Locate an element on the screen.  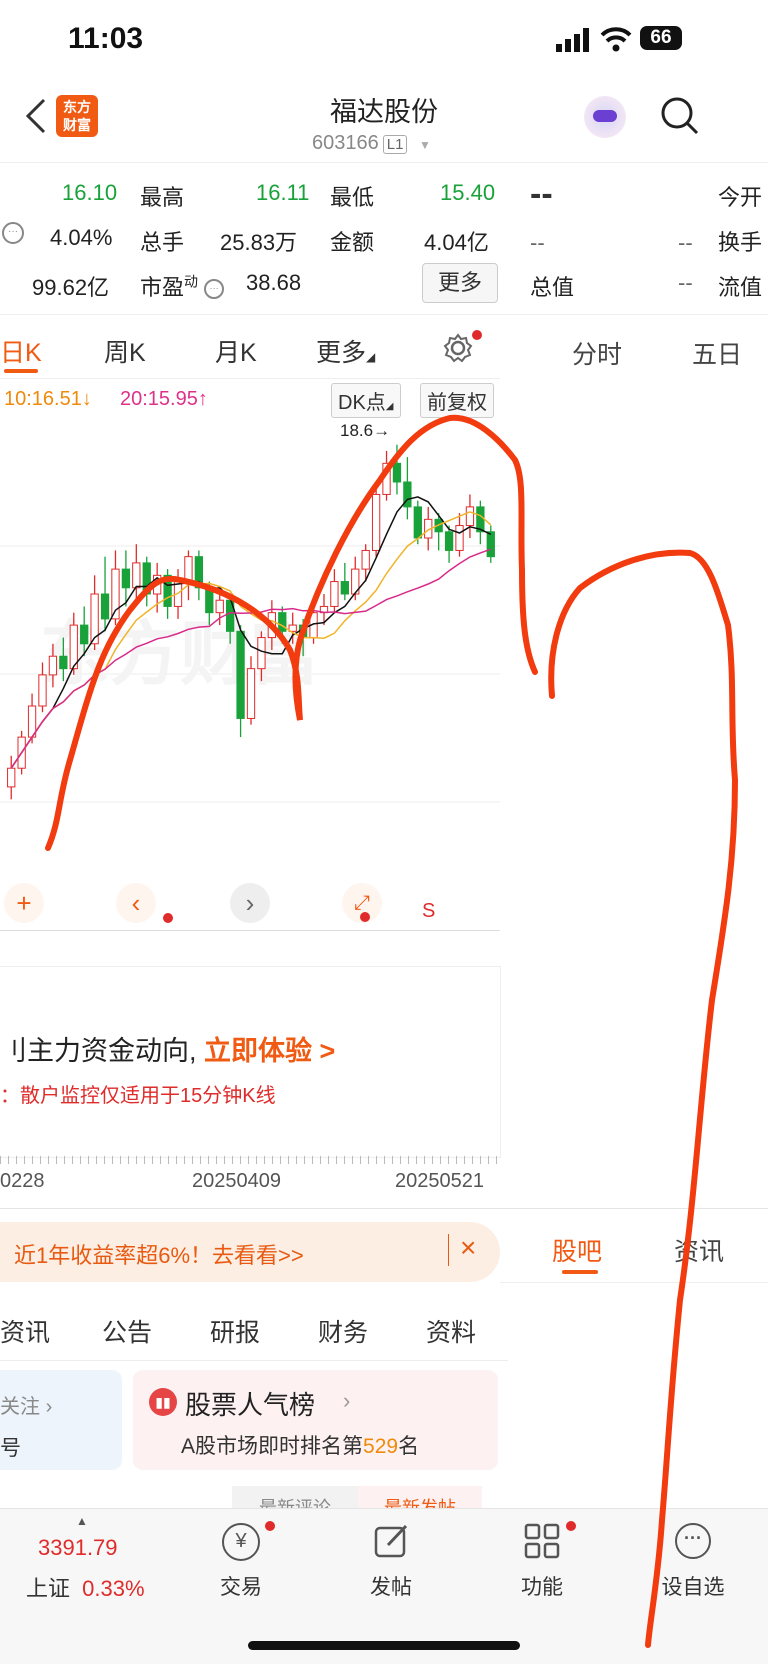
open-value: 16.10 is located at coordinates (90, 192).